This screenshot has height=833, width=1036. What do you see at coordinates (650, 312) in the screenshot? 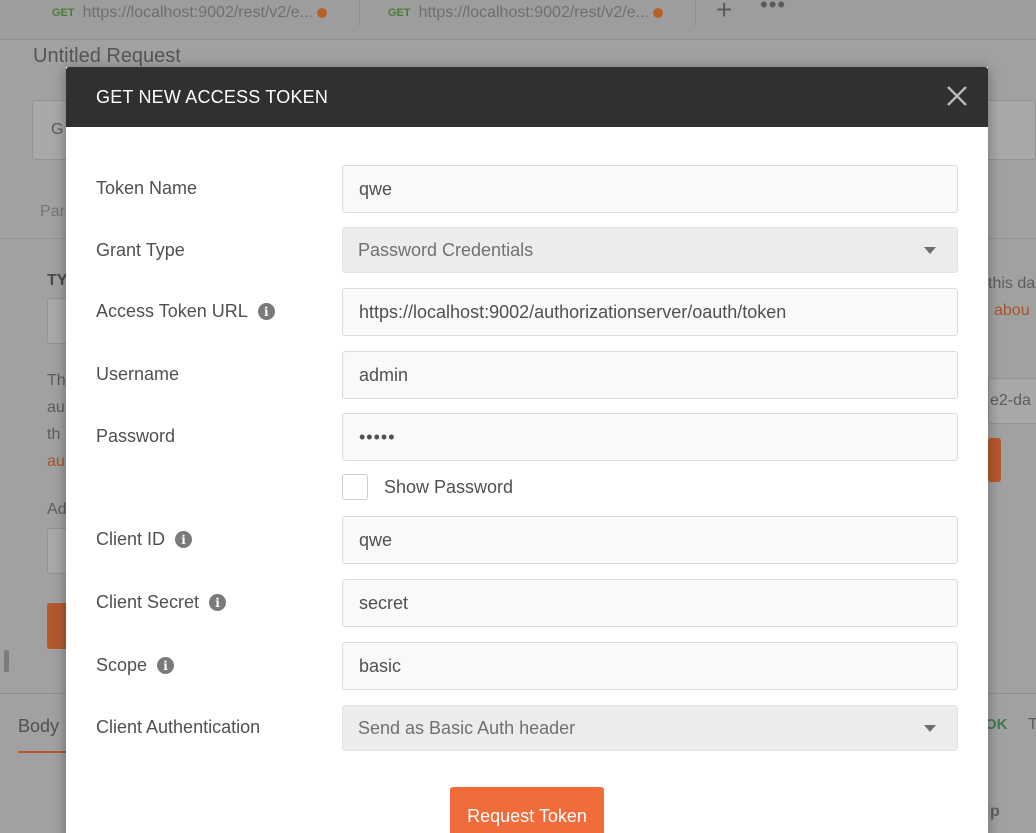
I see `access-token-url-input` at bounding box center [650, 312].